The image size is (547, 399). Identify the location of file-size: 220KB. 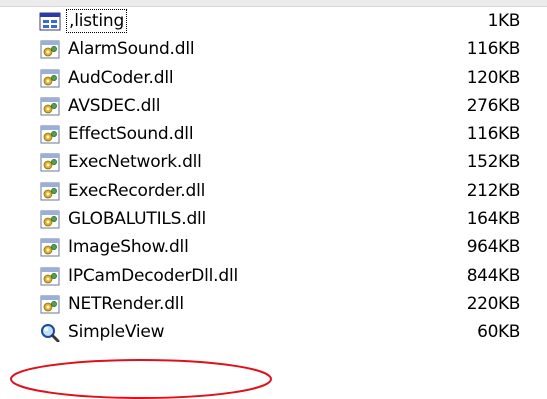
(493, 303).